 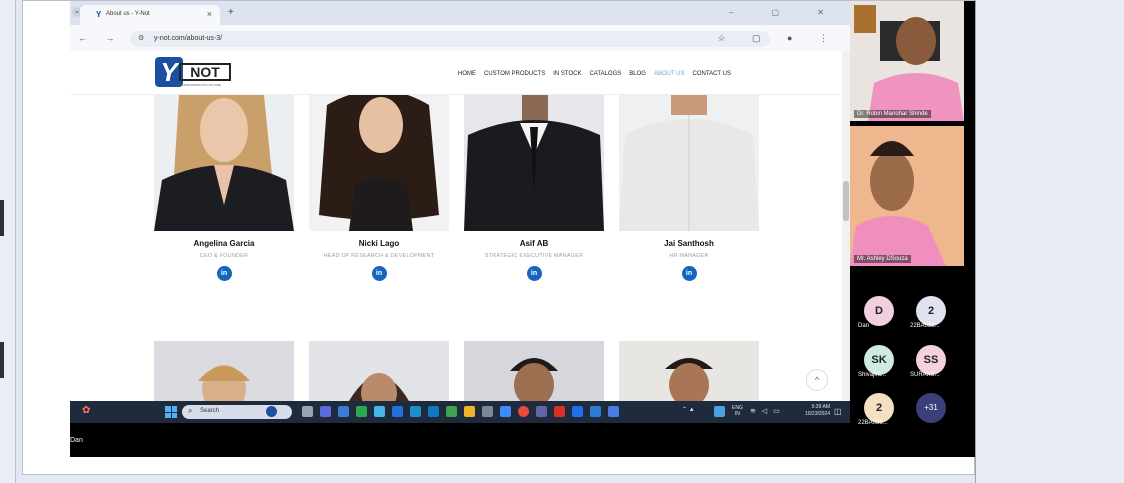 What do you see at coordinates (567, 74) in the screenshot?
I see `menu-item-in-stock: IN STOCK` at bounding box center [567, 74].